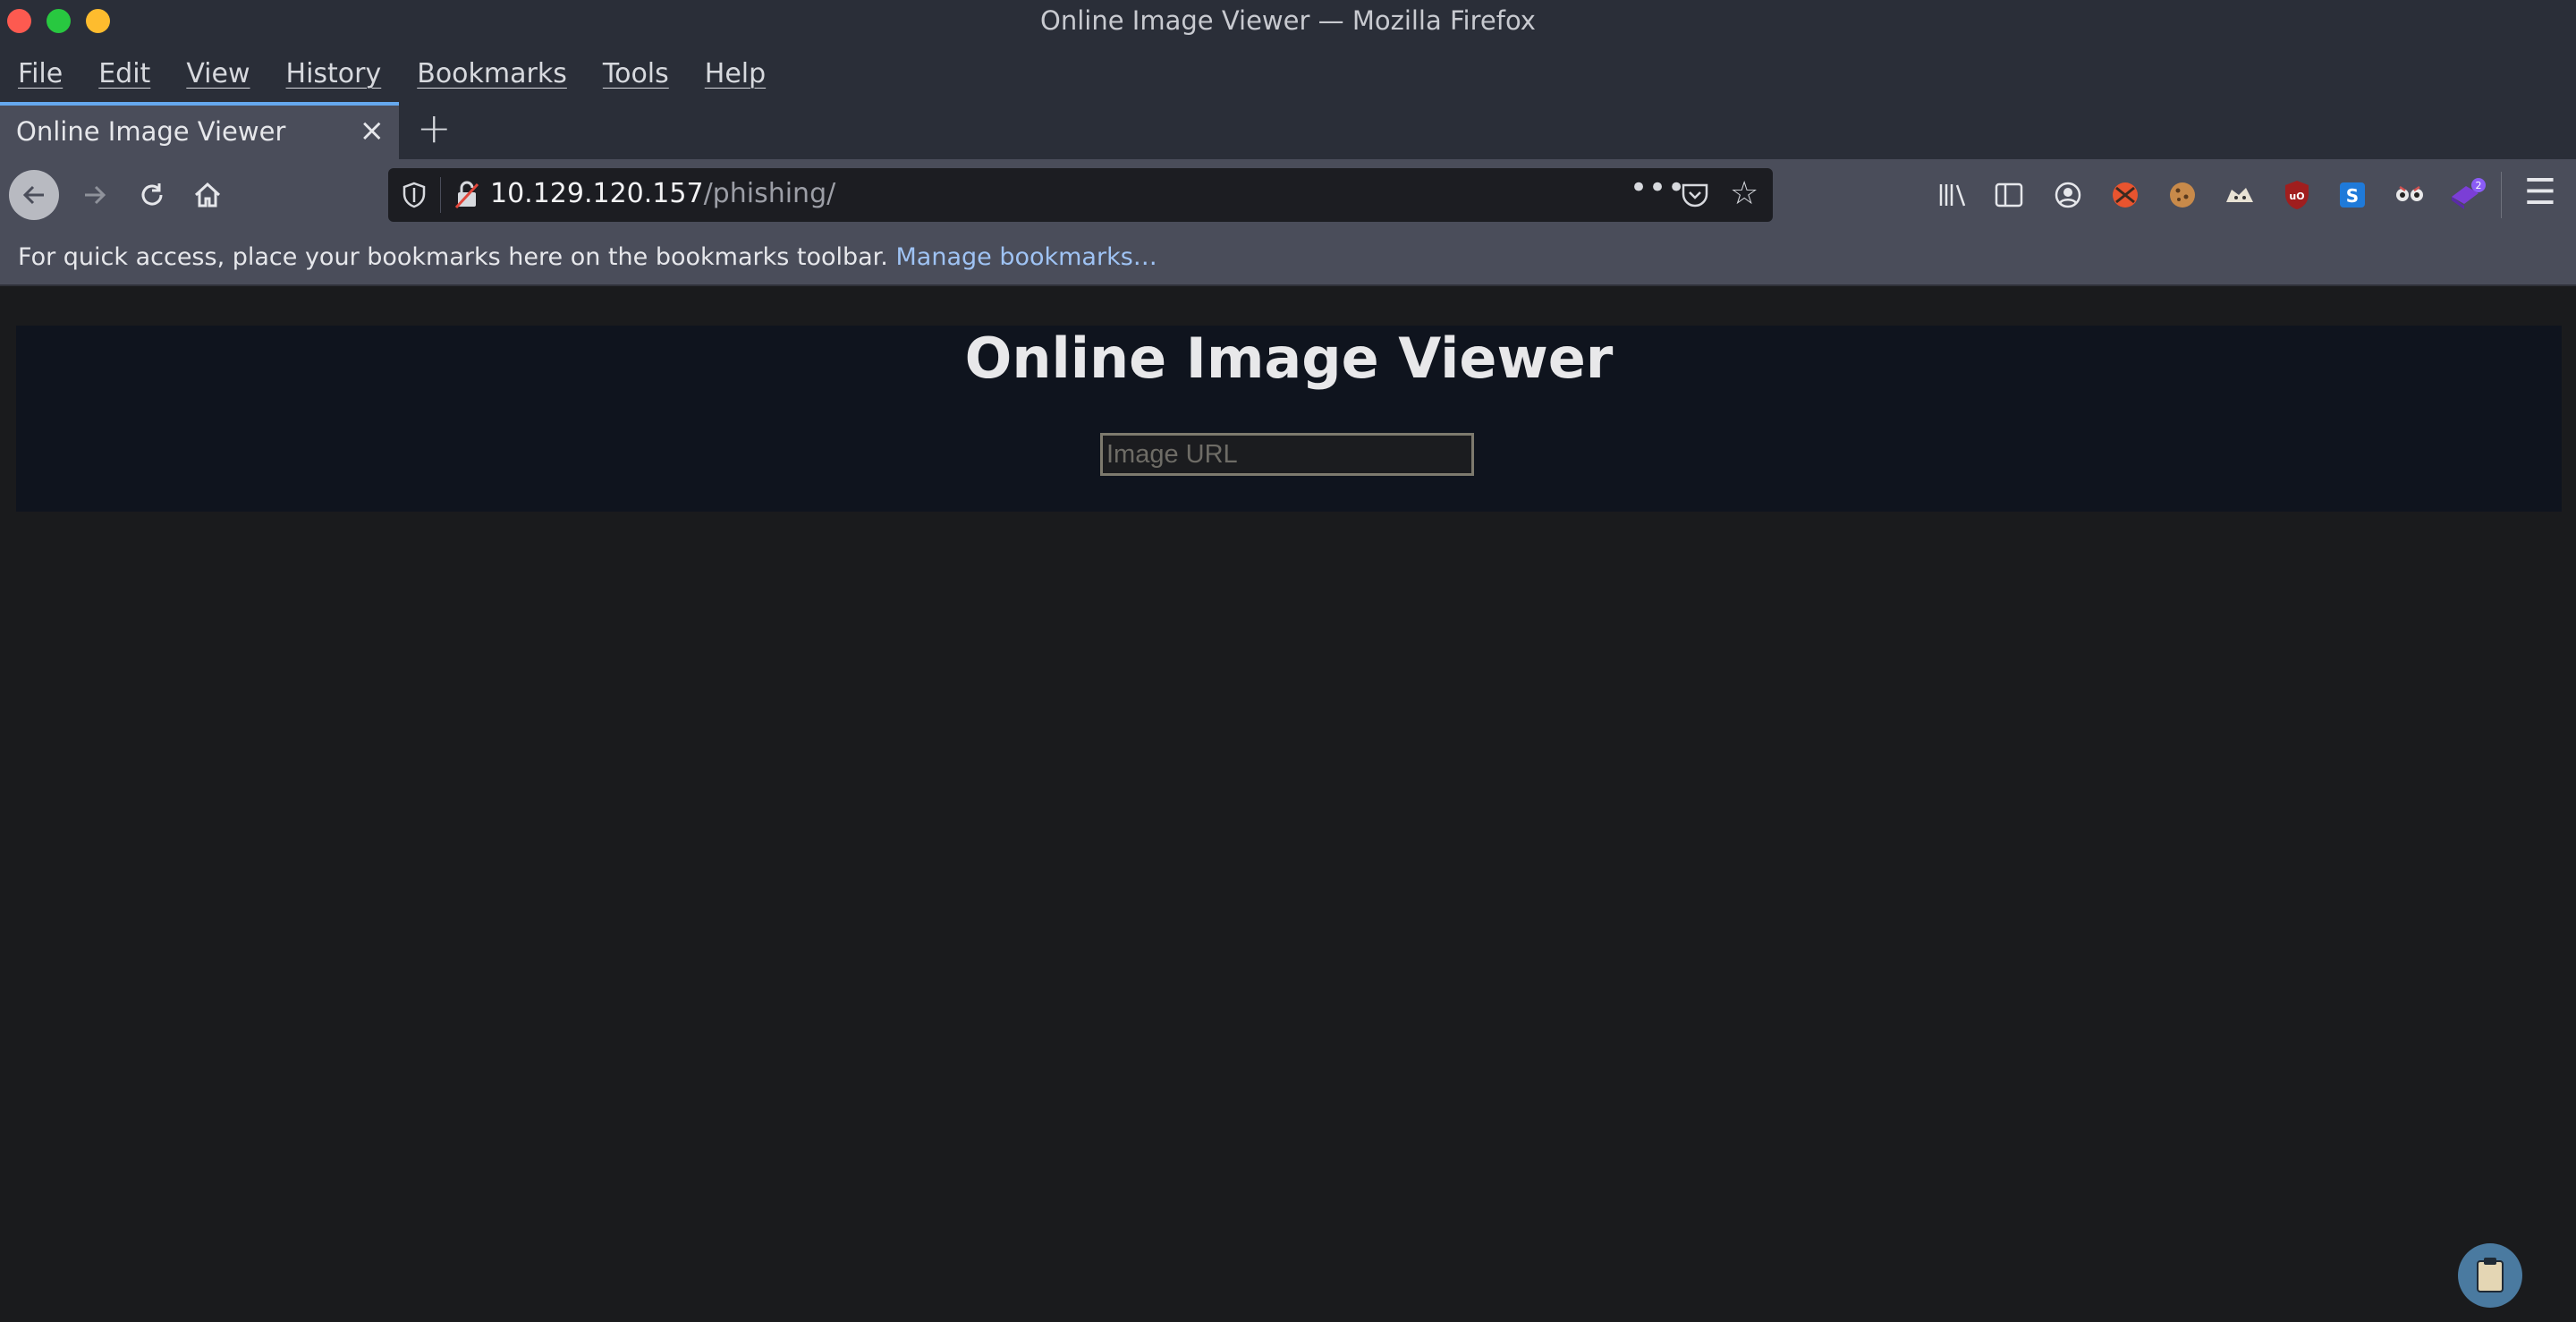 This screenshot has height=1322, width=2576. I want to click on forward-button, so click(95, 195).